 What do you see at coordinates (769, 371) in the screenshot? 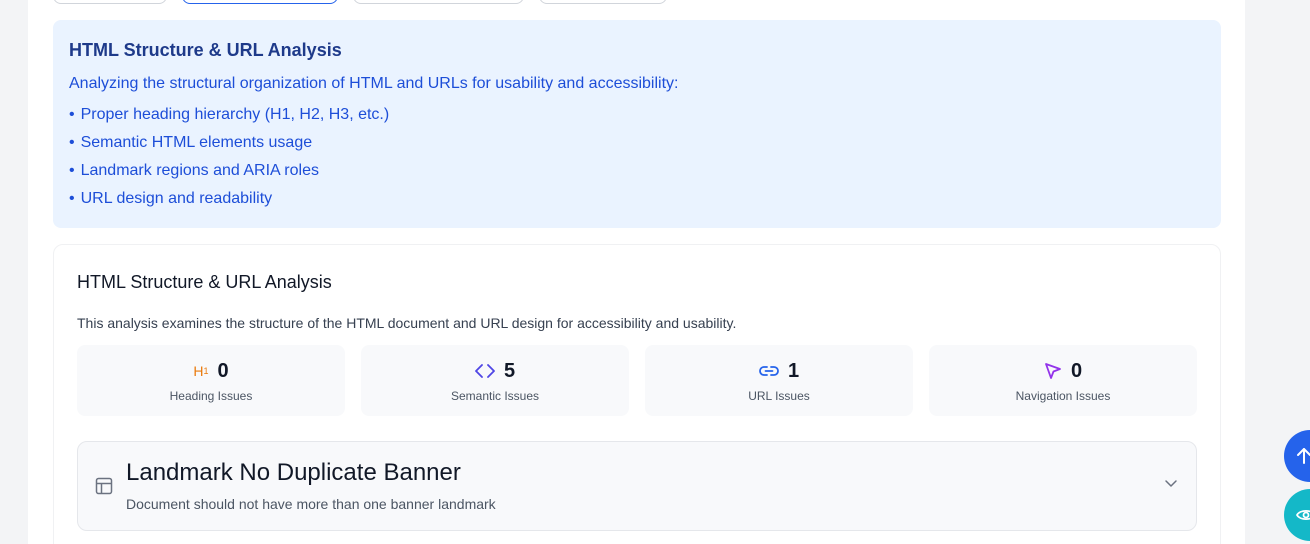
I see `link-icon` at bounding box center [769, 371].